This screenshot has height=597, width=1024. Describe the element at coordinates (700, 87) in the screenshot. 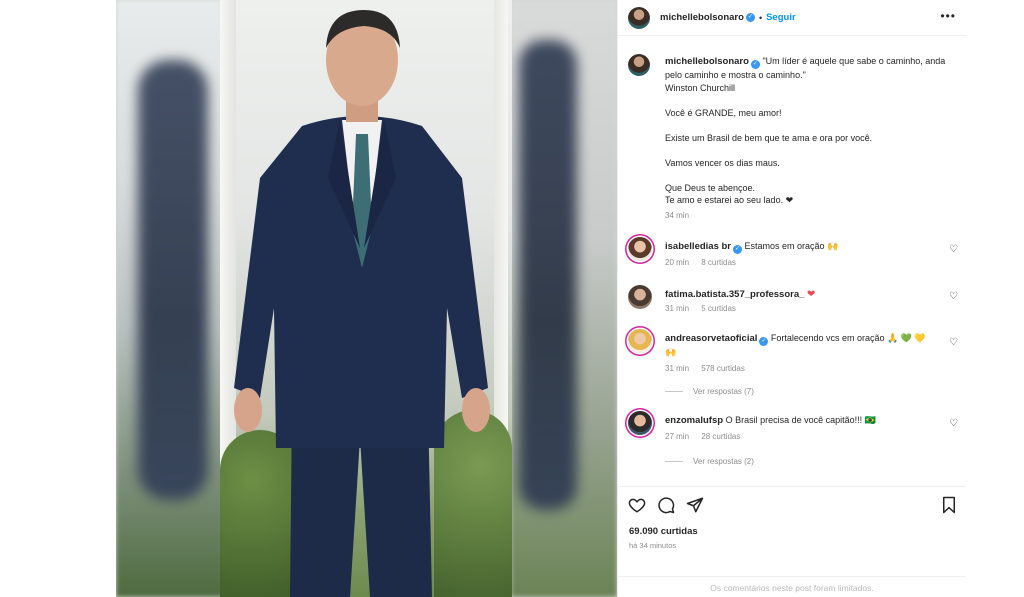

I see `caption-line: Winston Churchill` at that location.